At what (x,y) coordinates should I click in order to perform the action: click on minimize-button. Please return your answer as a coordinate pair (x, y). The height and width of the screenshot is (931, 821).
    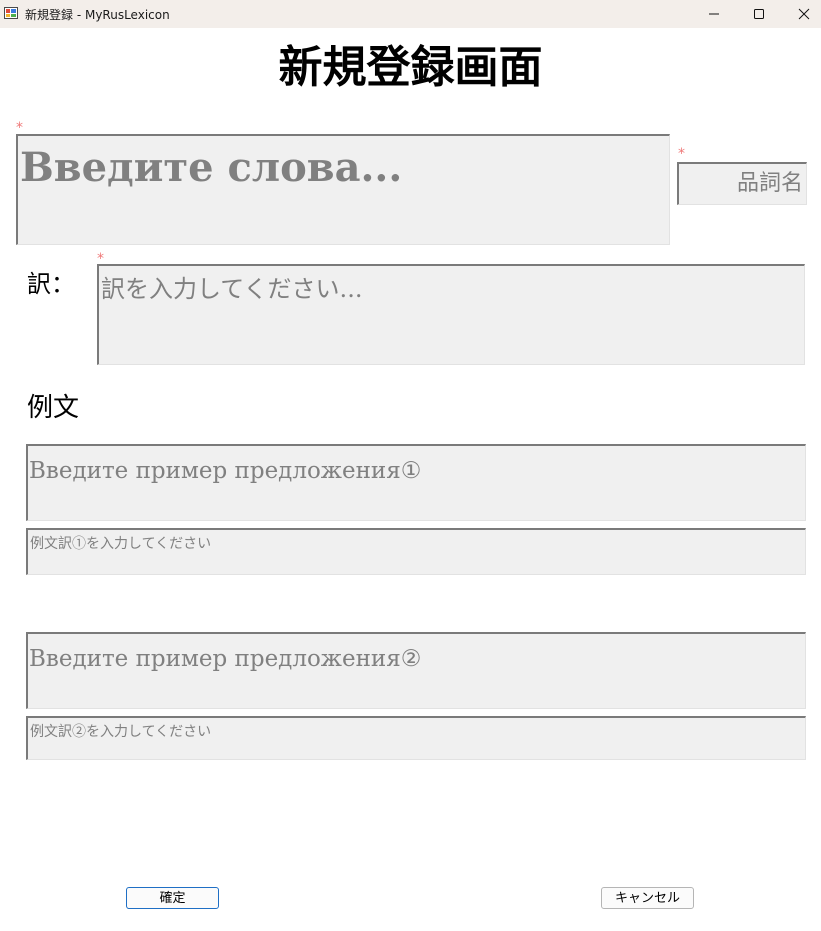
    Looking at the image, I should click on (714, 14).